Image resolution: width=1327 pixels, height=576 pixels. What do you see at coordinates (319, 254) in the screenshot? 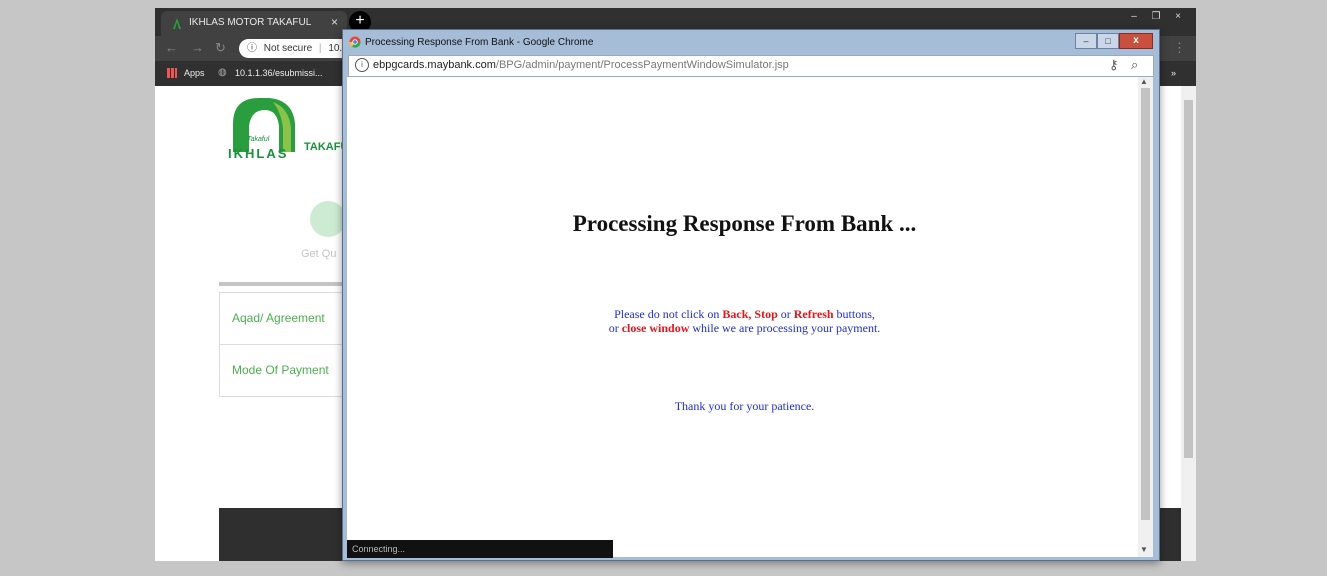
I see `step-label: Get Qu` at bounding box center [319, 254].